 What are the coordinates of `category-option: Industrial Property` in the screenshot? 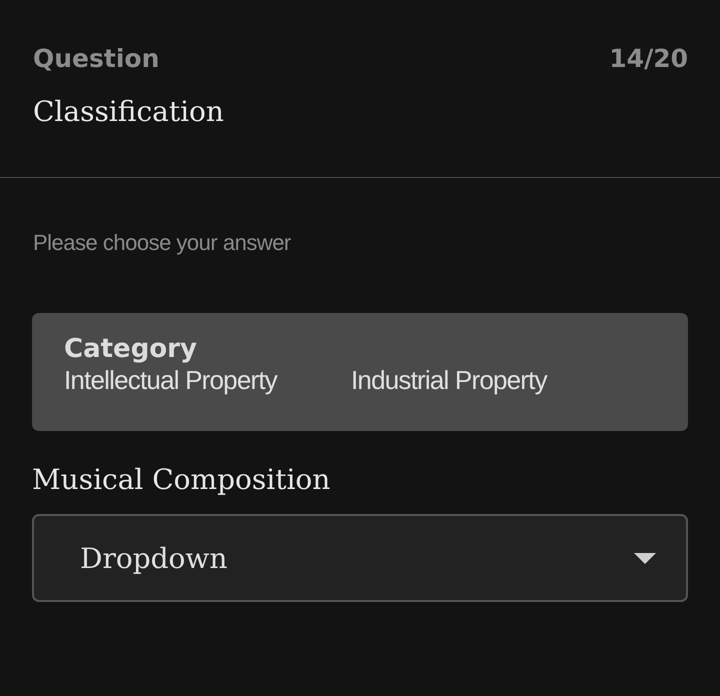 It's located at (449, 380).